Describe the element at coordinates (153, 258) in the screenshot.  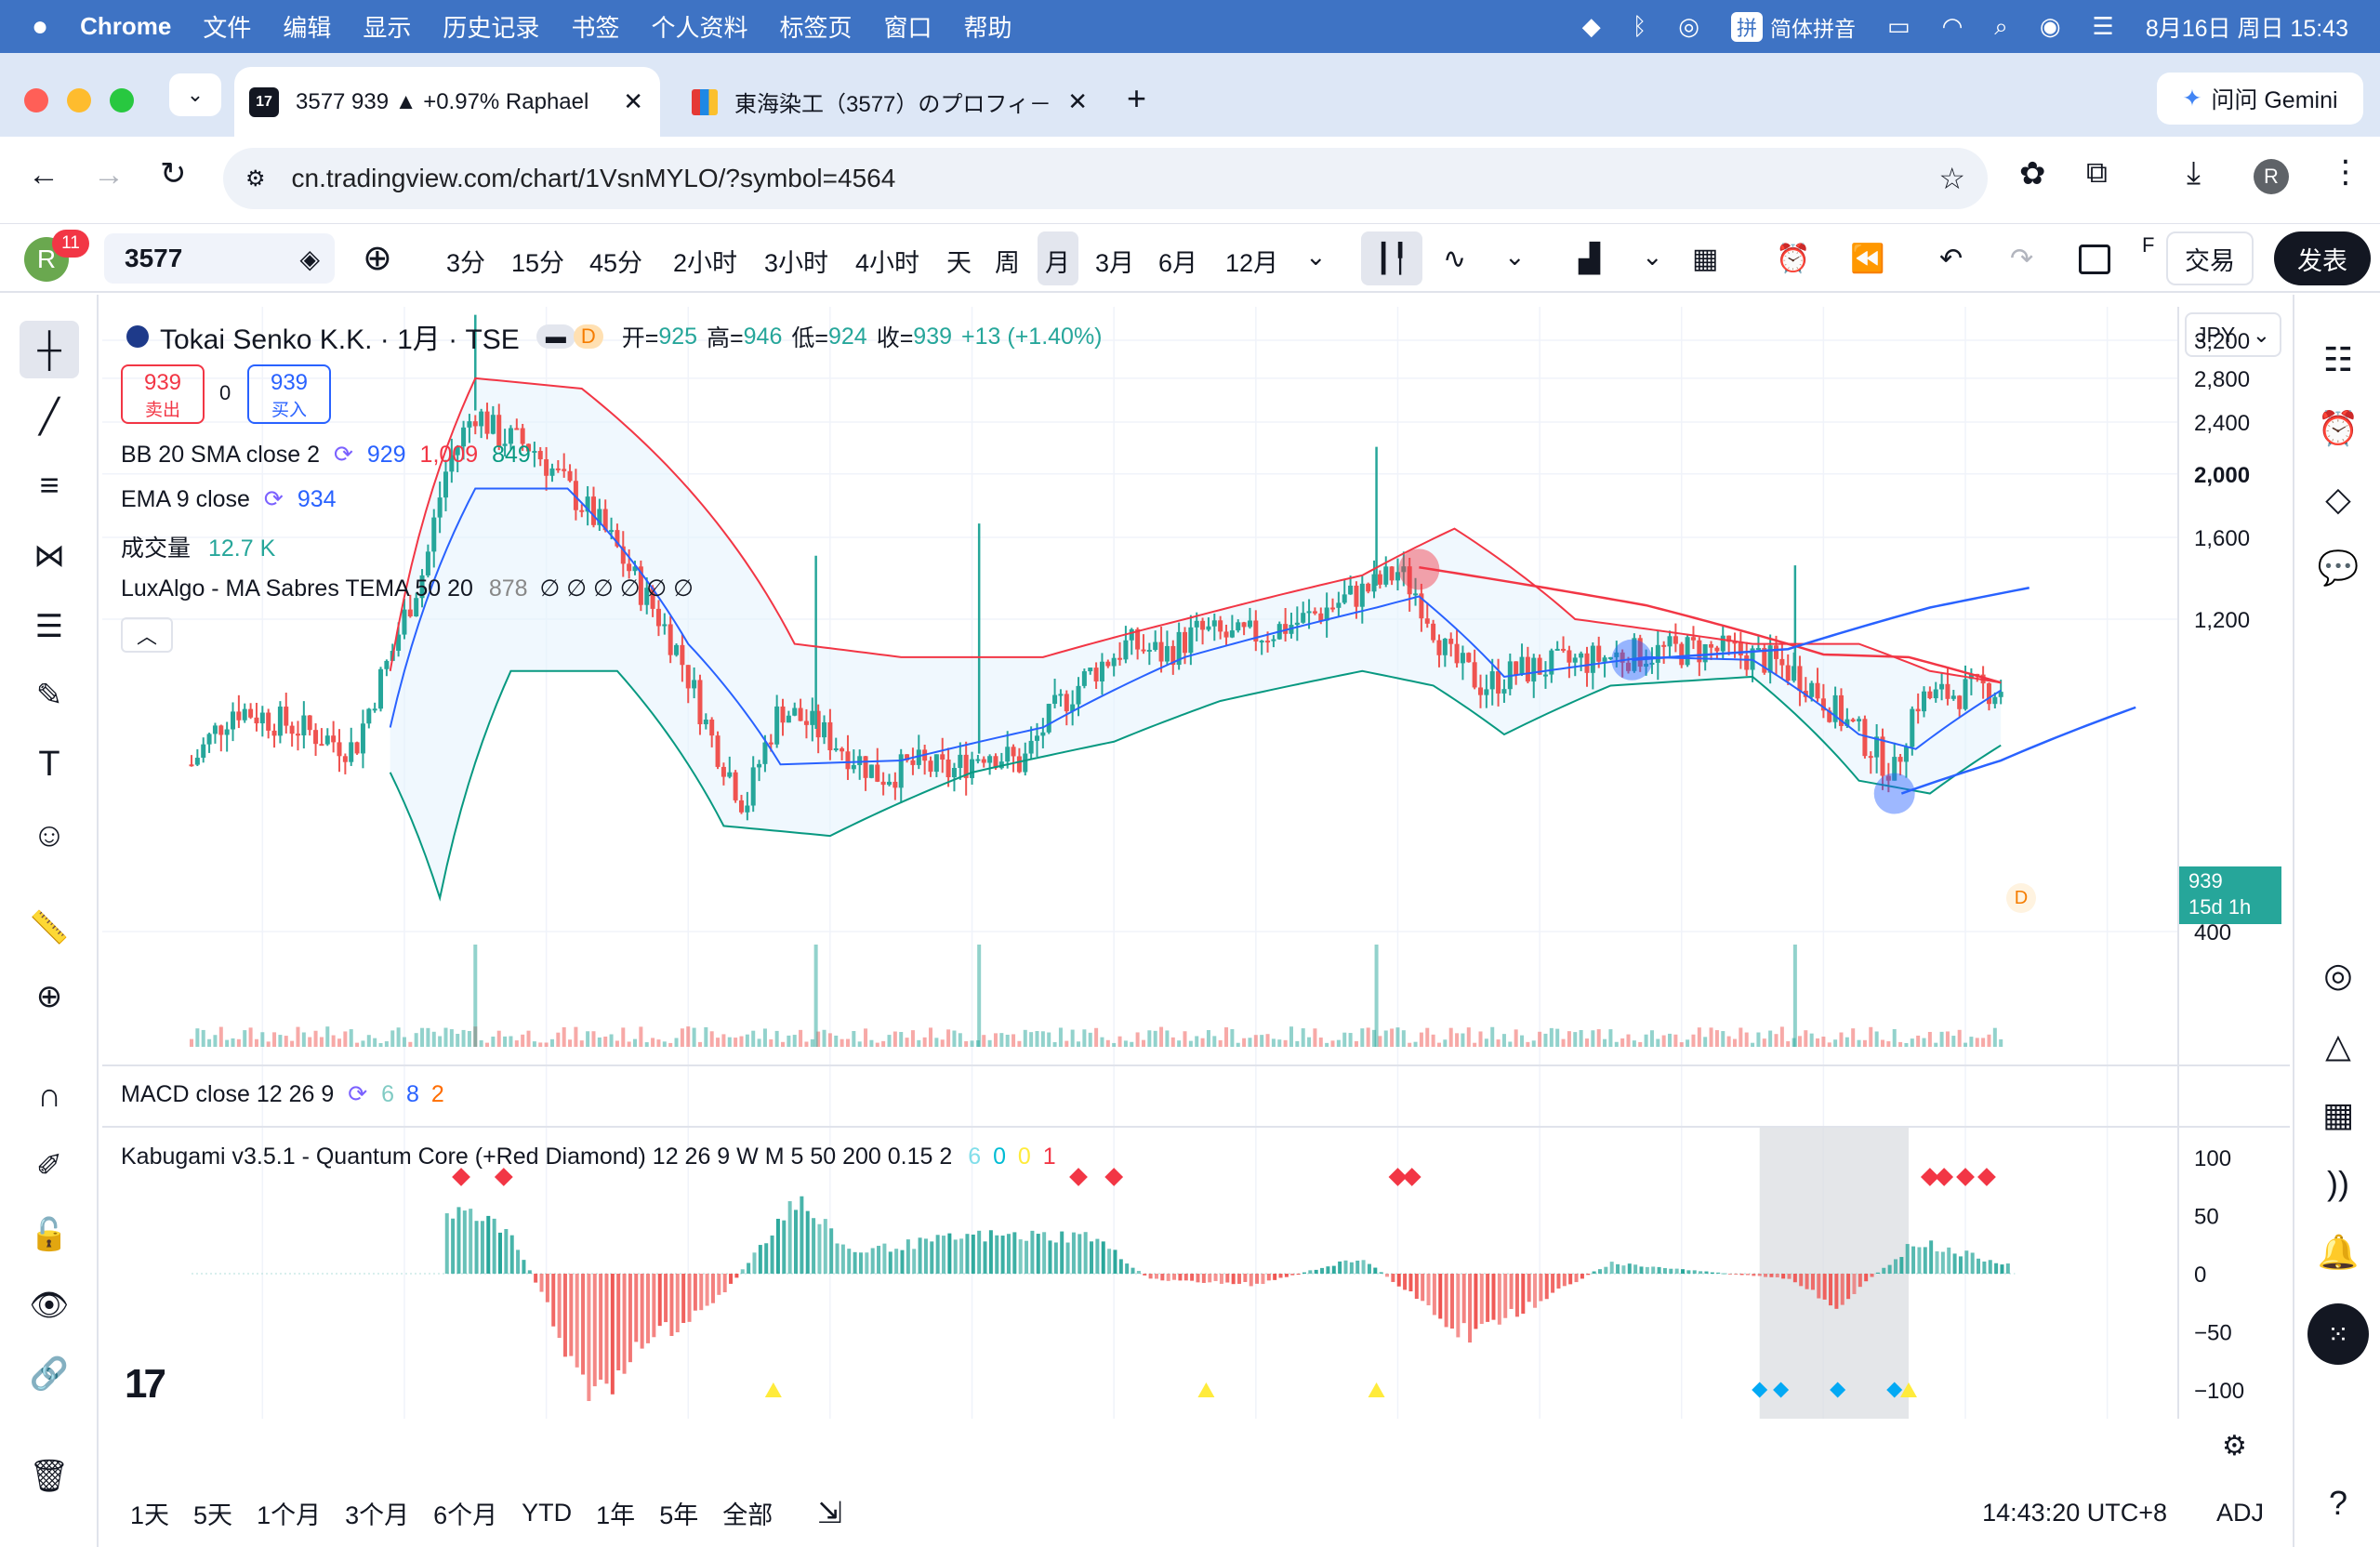
I see `symbol-text: 3577` at that location.